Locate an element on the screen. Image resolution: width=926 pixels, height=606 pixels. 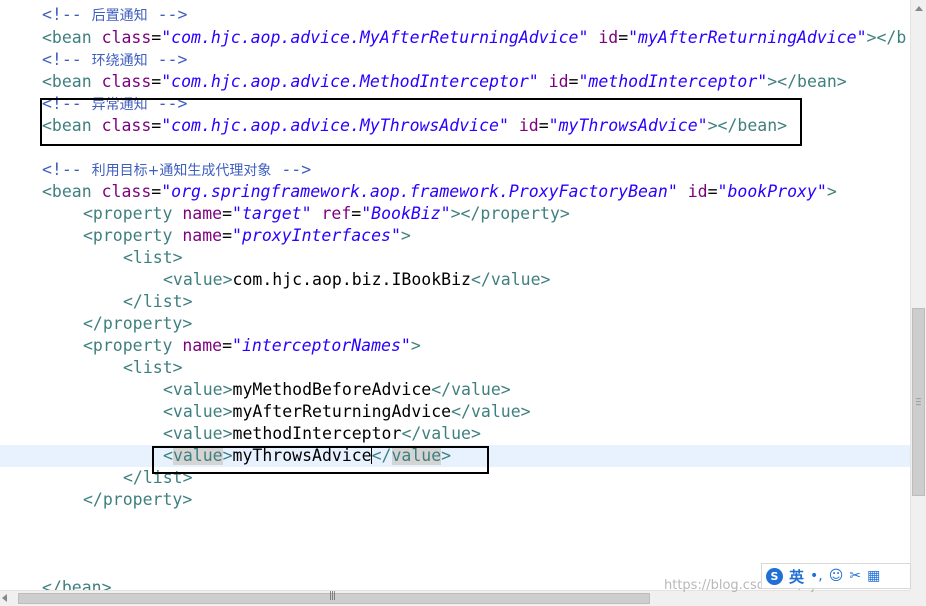
attribute-value: "proxyInterfaces" is located at coordinates (316, 235).